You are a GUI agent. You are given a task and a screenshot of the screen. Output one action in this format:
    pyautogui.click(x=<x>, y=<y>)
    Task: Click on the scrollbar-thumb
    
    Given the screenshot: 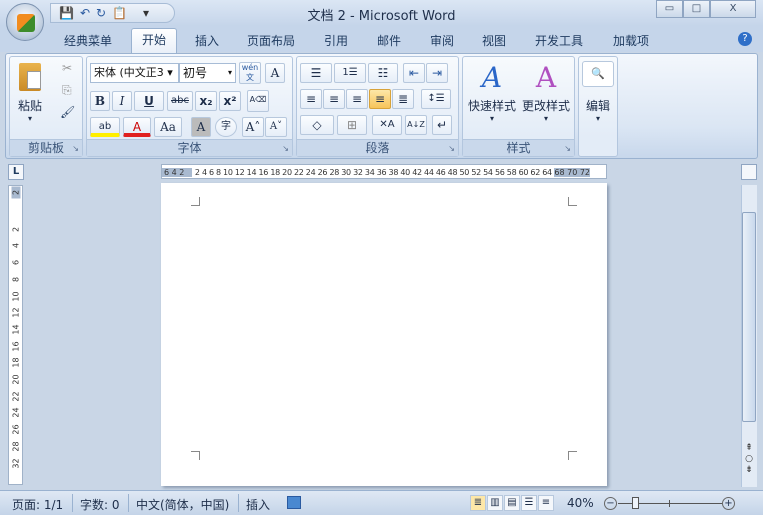 What is the action you would take?
    pyautogui.click(x=749, y=317)
    